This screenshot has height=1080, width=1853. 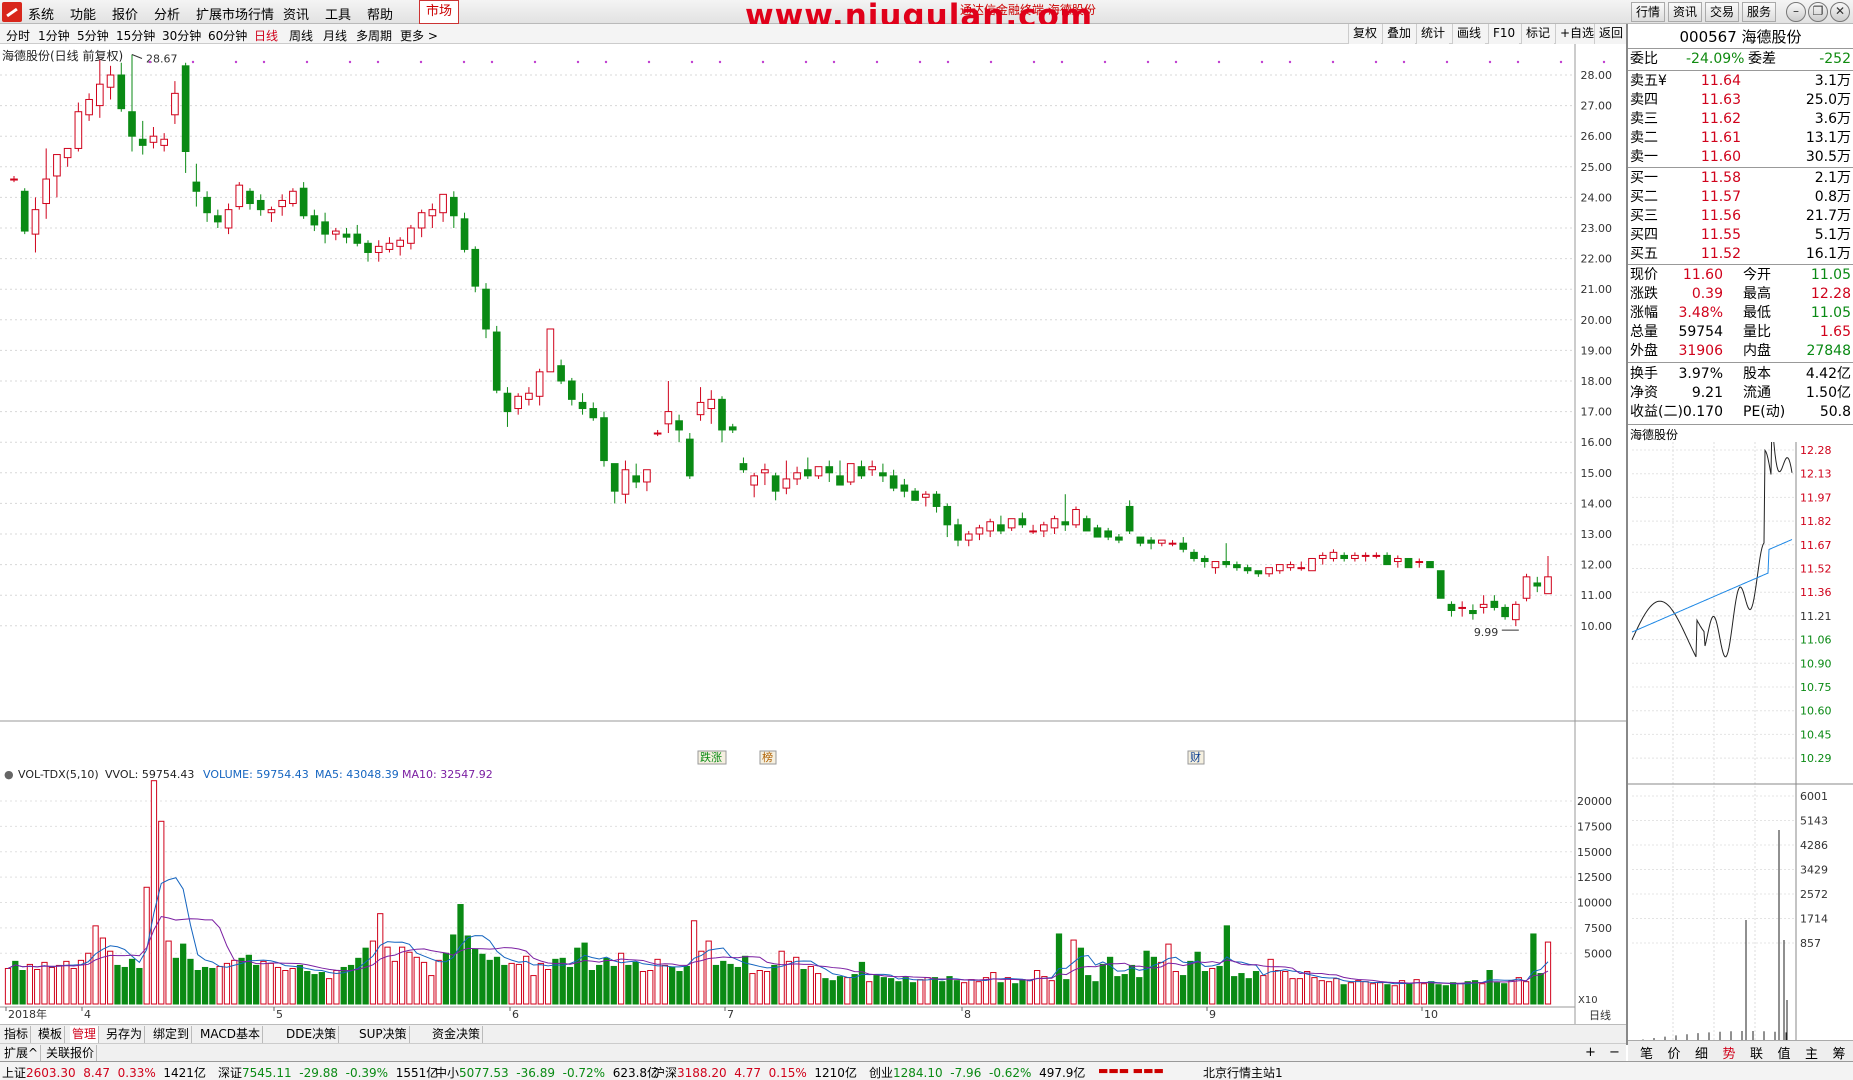 I want to click on top-button-market: 行情, so click(x=1648, y=12).